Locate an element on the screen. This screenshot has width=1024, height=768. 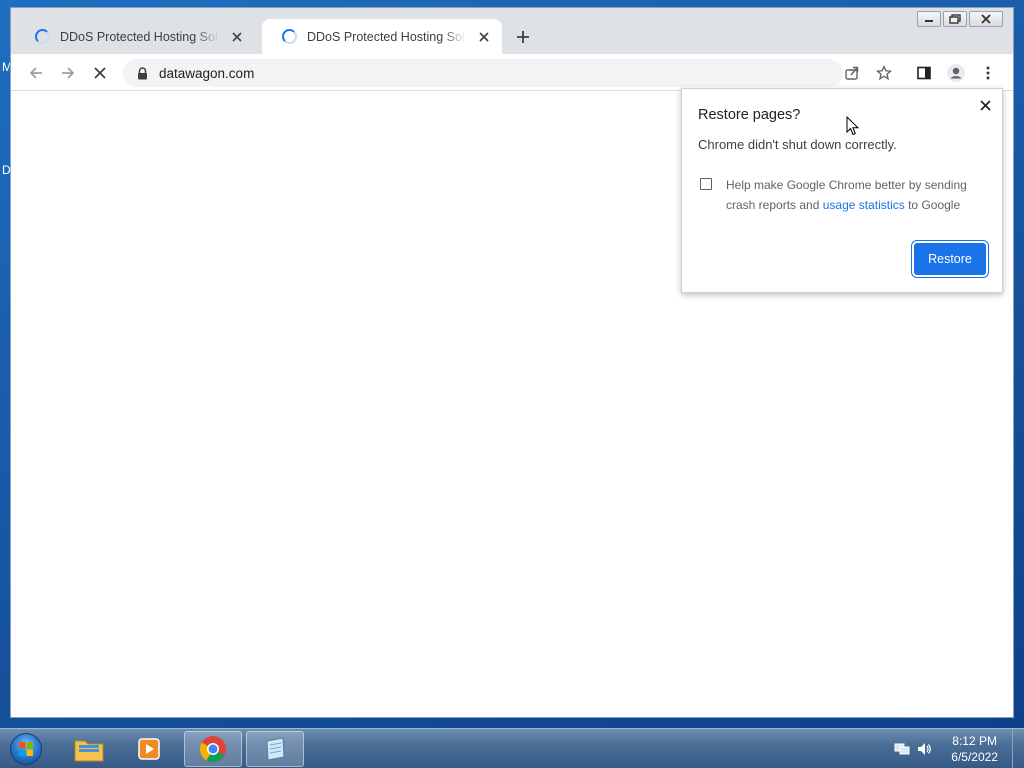
back-button is located at coordinates (36, 73).